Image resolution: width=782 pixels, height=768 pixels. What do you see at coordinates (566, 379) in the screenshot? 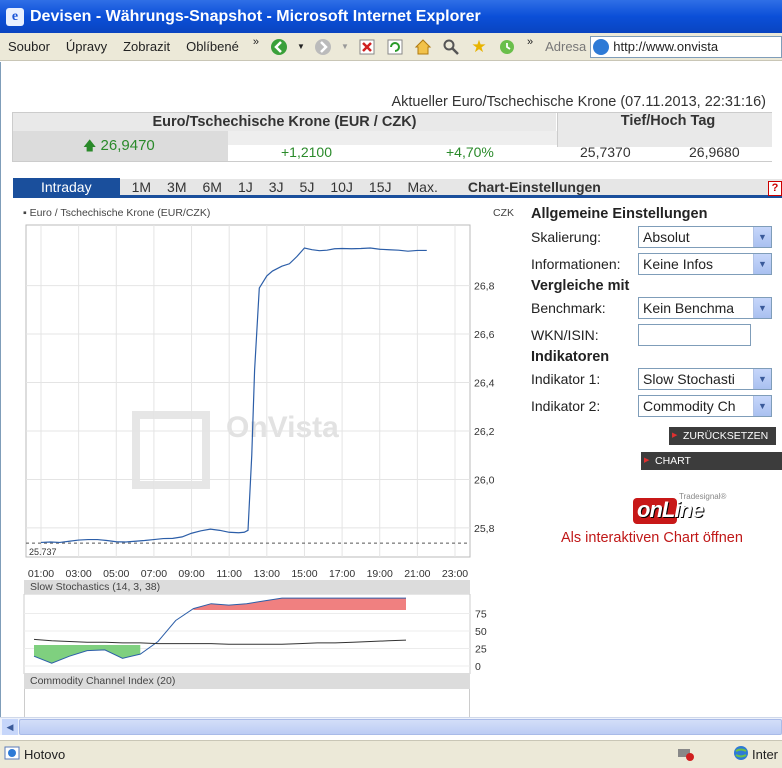
I see `indicator1-label: Indikator 1:` at bounding box center [566, 379].